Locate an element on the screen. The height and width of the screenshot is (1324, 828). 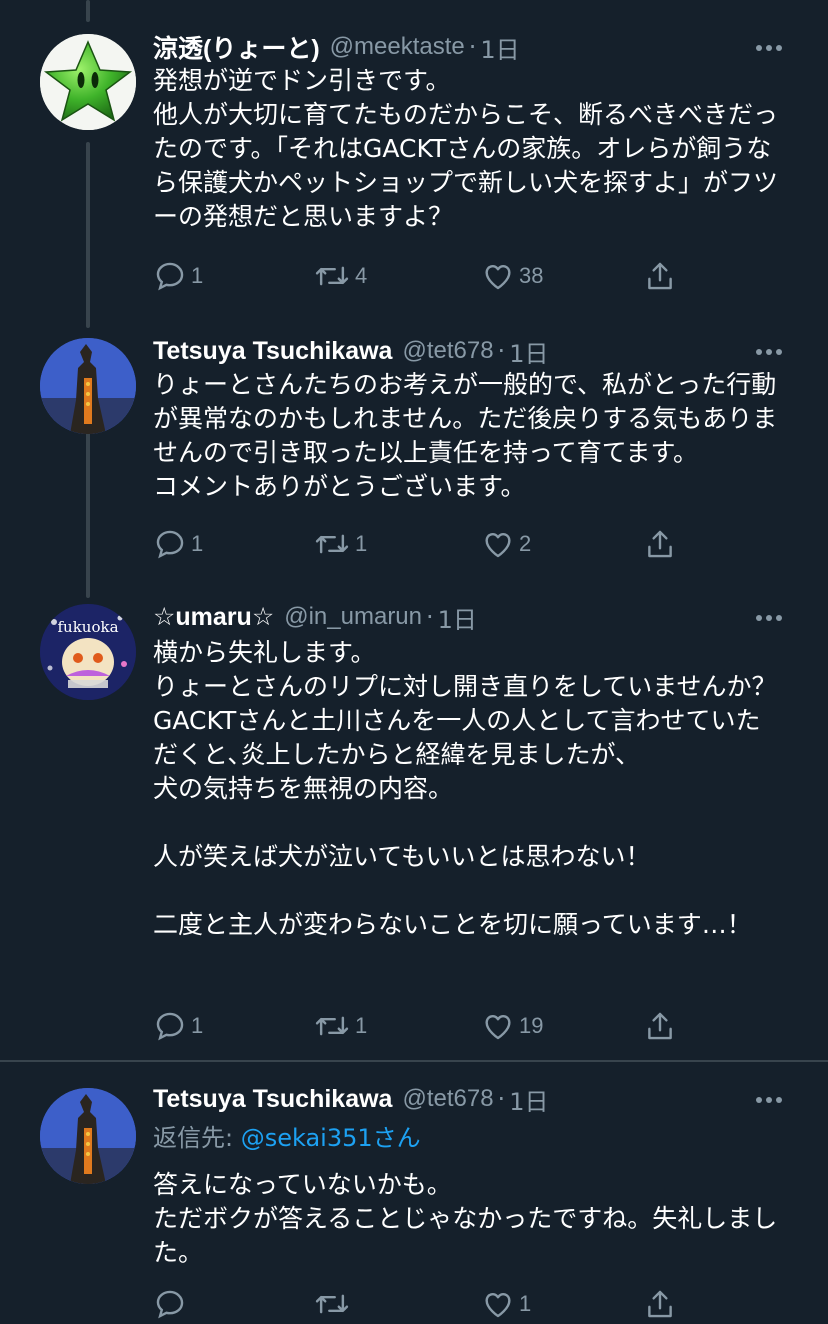
replying-to-label: 返信先: is located at coordinates (197, 1138).